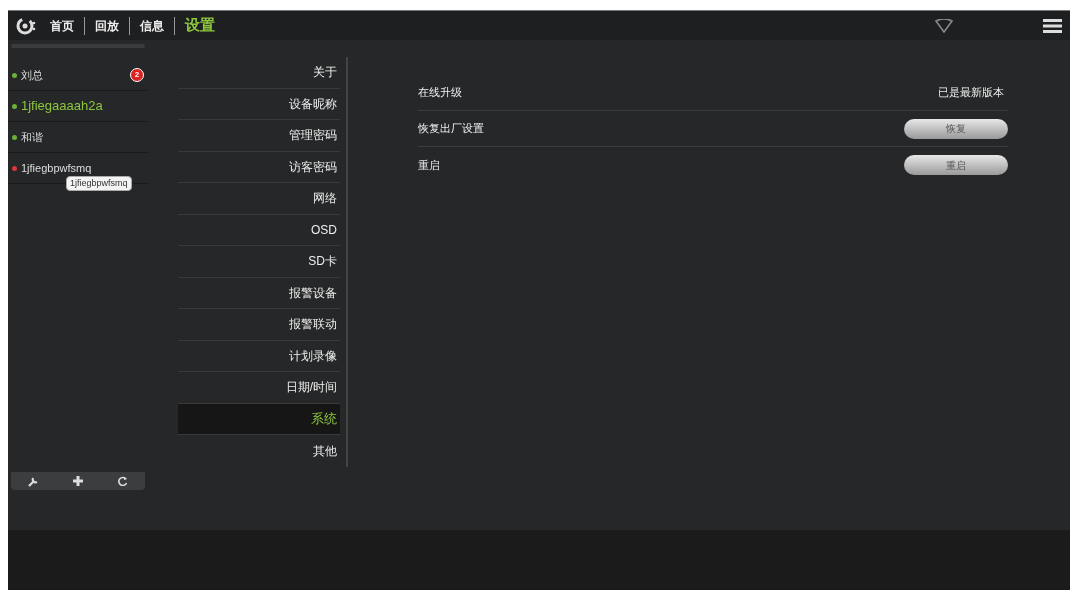 The width and height of the screenshot is (1078, 601). I want to click on wifi-icon, so click(944, 25).